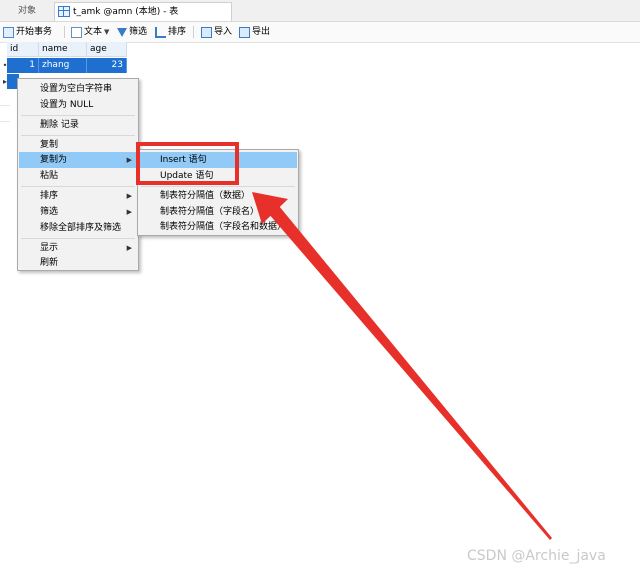  What do you see at coordinates (536, 556) in the screenshot?
I see `watermark: CSDN @Archie_java` at bounding box center [536, 556].